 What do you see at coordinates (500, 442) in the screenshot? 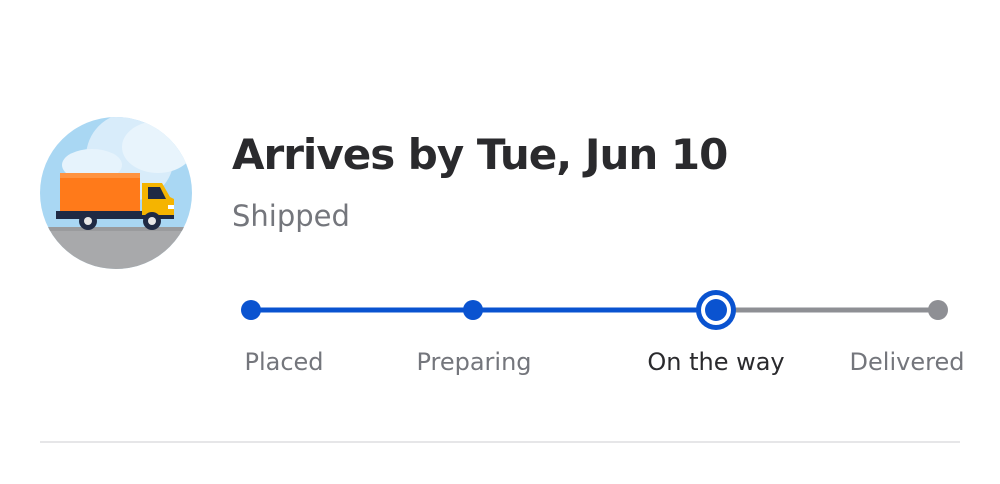
I see `section-divider` at bounding box center [500, 442].